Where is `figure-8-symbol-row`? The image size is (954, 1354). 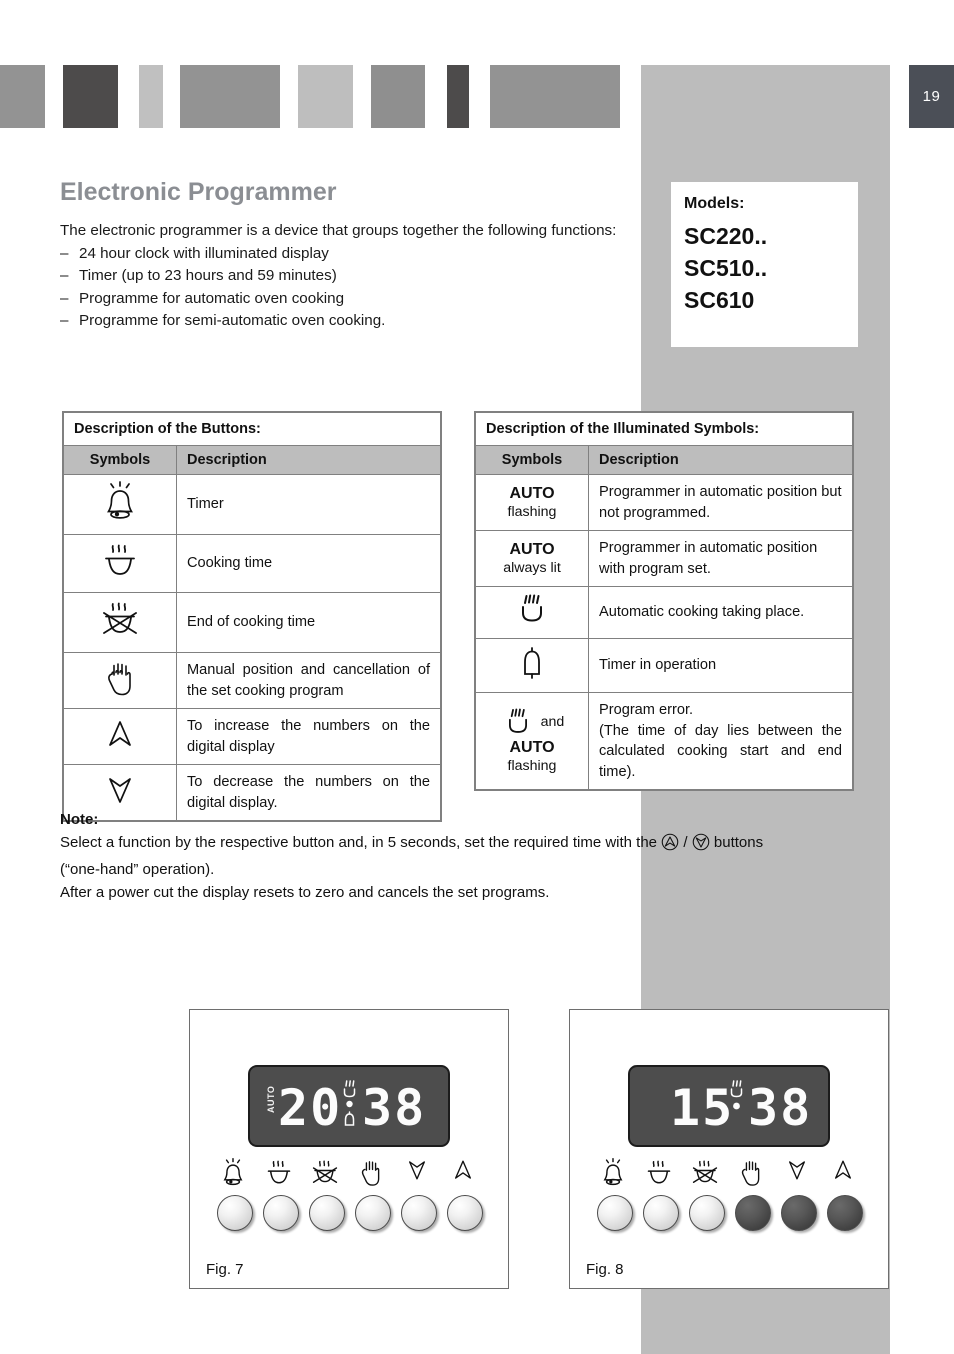
figure-8-symbol-row is located at coordinates (729, 1175).